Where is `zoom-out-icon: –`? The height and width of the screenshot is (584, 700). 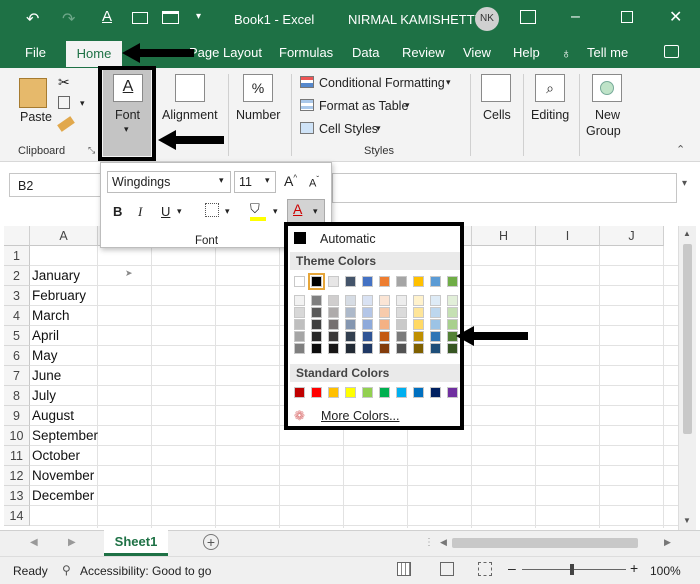 zoom-out-icon: – is located at coordinates (512, 568).